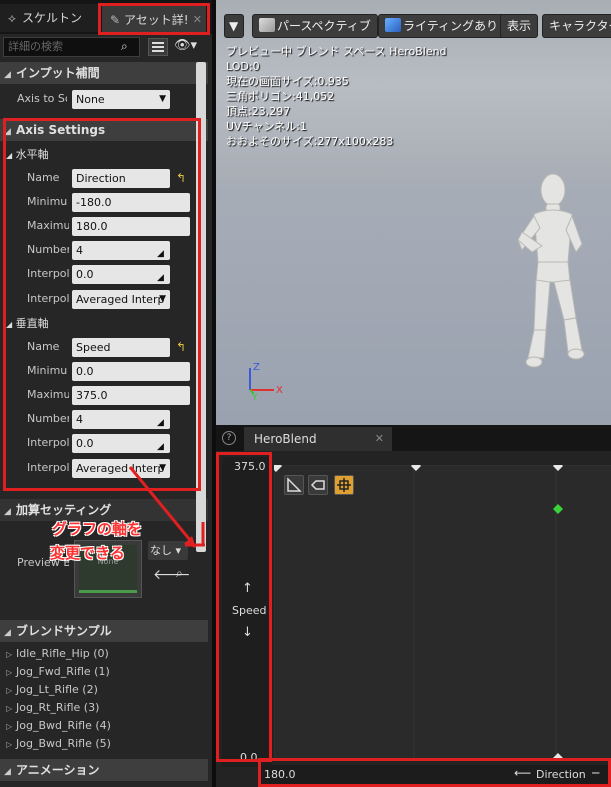 The height and width of the screenshot is (787, 611). Describe the element at coordinates (166, 507) in the screenshot. I see `annotation-arrows` at that location.